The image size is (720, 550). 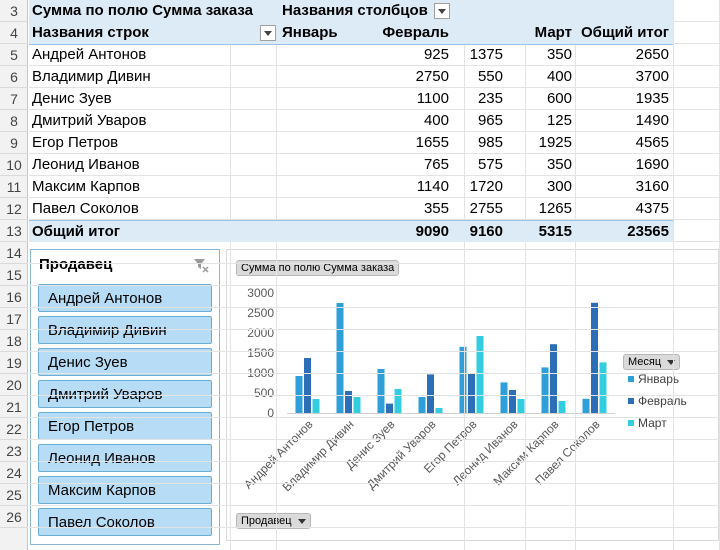 What do you see at coordinates (351, 77) in the screenshot?
I see `table-row: Владимир Дивин 2750 550 400 3700` at bounding box center [351, 77].